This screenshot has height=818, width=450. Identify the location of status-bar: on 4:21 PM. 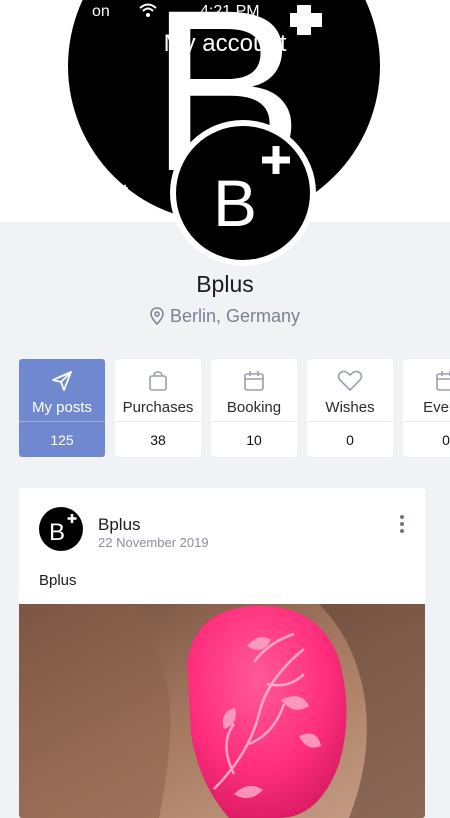
(225, 13).